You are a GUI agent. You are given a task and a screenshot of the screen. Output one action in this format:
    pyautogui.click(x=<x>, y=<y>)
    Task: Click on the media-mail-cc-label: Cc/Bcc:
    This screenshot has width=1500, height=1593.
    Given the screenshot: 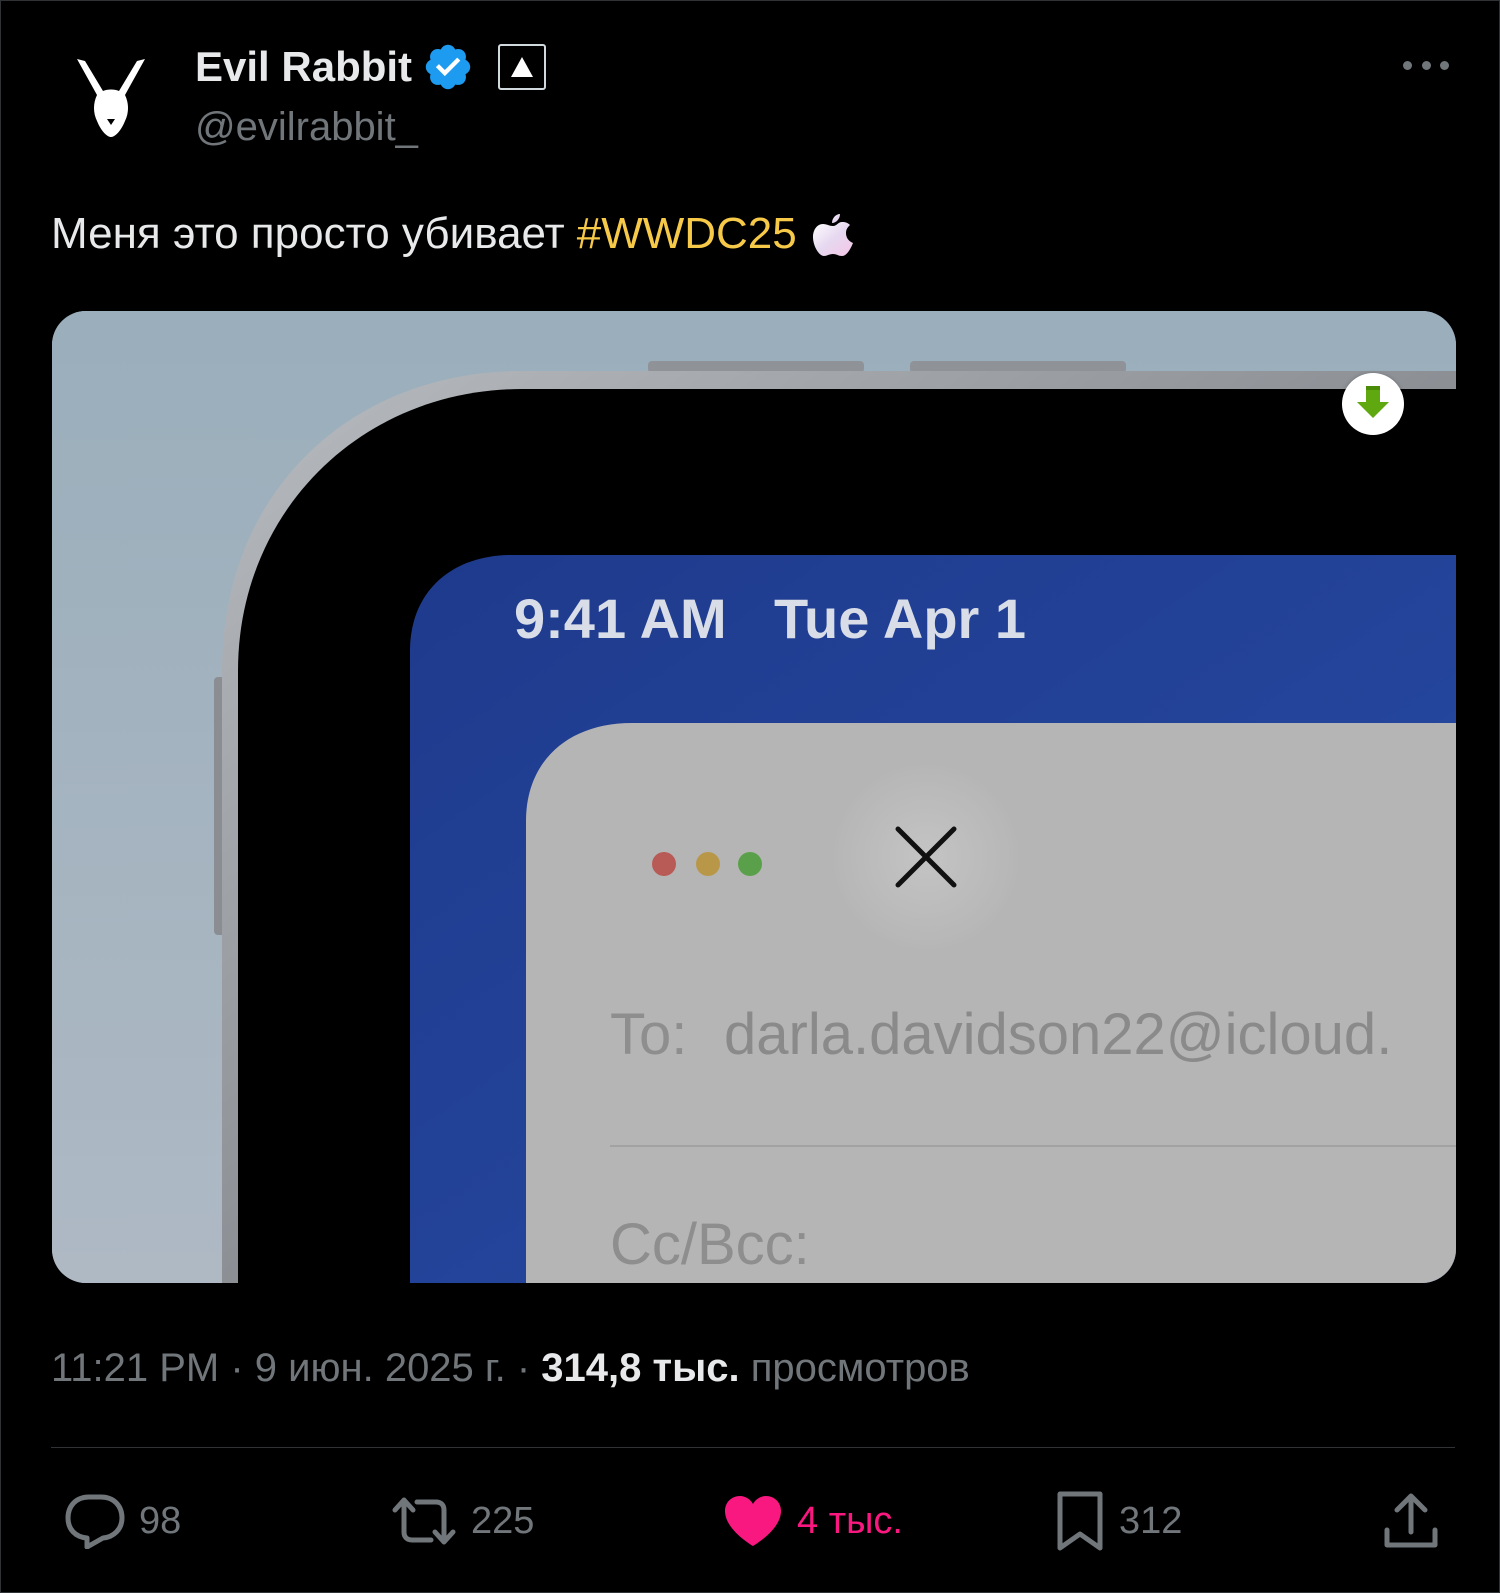 What is the action you would take?
    pyautogui.click(x=710, y=1244)
    